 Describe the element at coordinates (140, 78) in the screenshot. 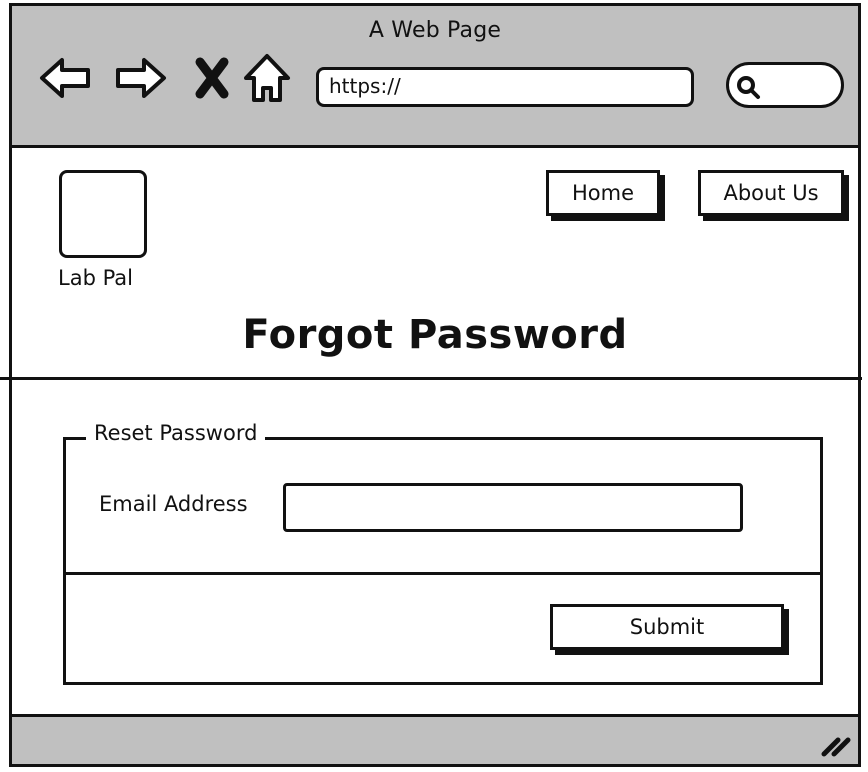

I see `forward-arrow-icon` at that location.